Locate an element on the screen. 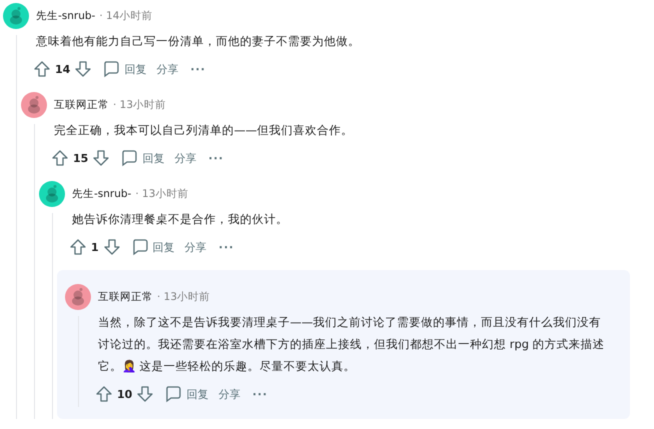 Image resolution: width=654 pixels, height=429 pixels. comment-text: 意味着他有能力自己写一份清单，而他的妻子不需要为他做。 is located at coordinates (198, 41).